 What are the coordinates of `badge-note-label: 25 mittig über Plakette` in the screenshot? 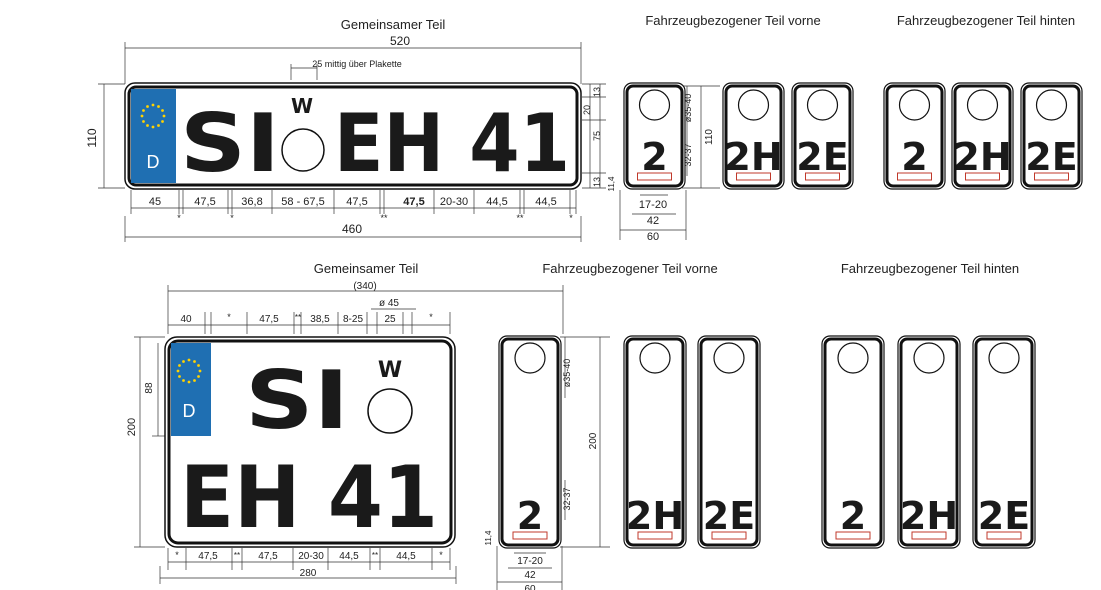 It's located at (357, 64).